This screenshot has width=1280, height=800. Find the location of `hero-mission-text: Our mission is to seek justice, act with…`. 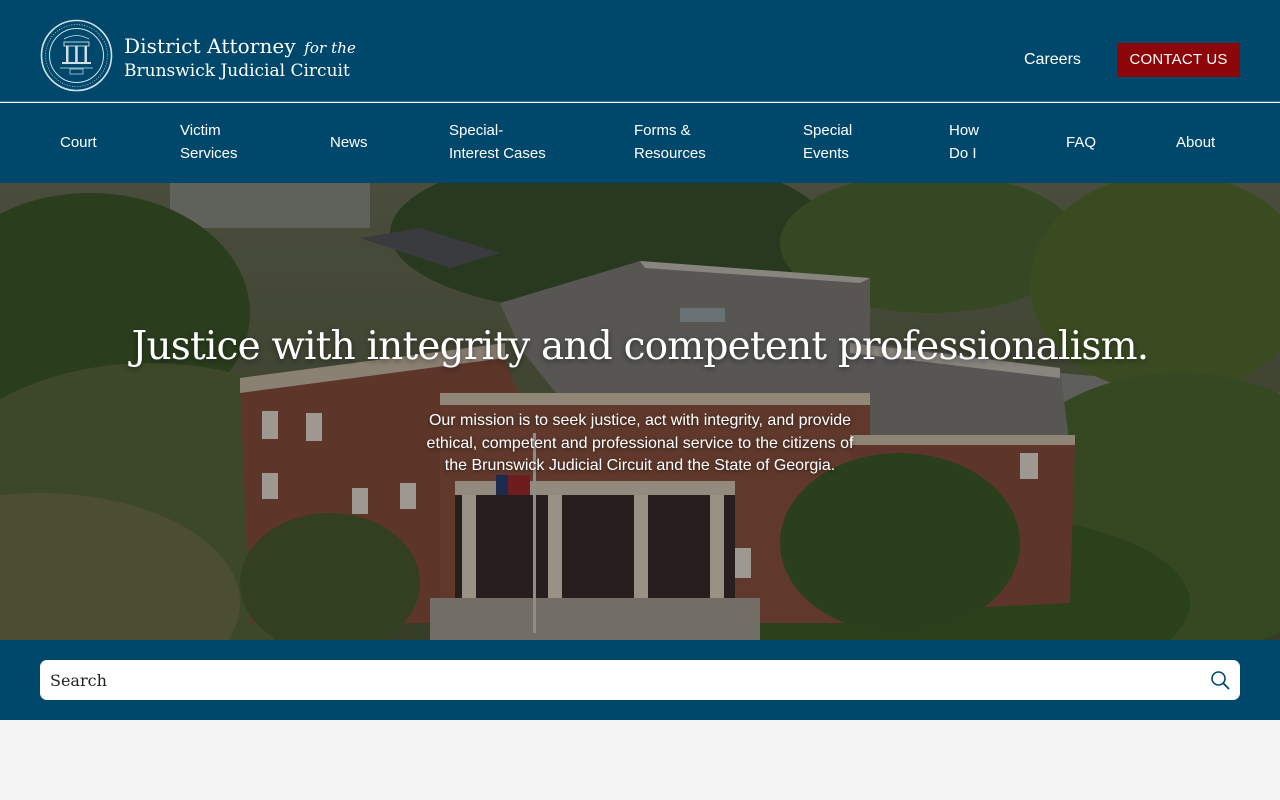

hero-mission-text: Our mission is to seek justice, act with… is located at coordinates (640, 443).